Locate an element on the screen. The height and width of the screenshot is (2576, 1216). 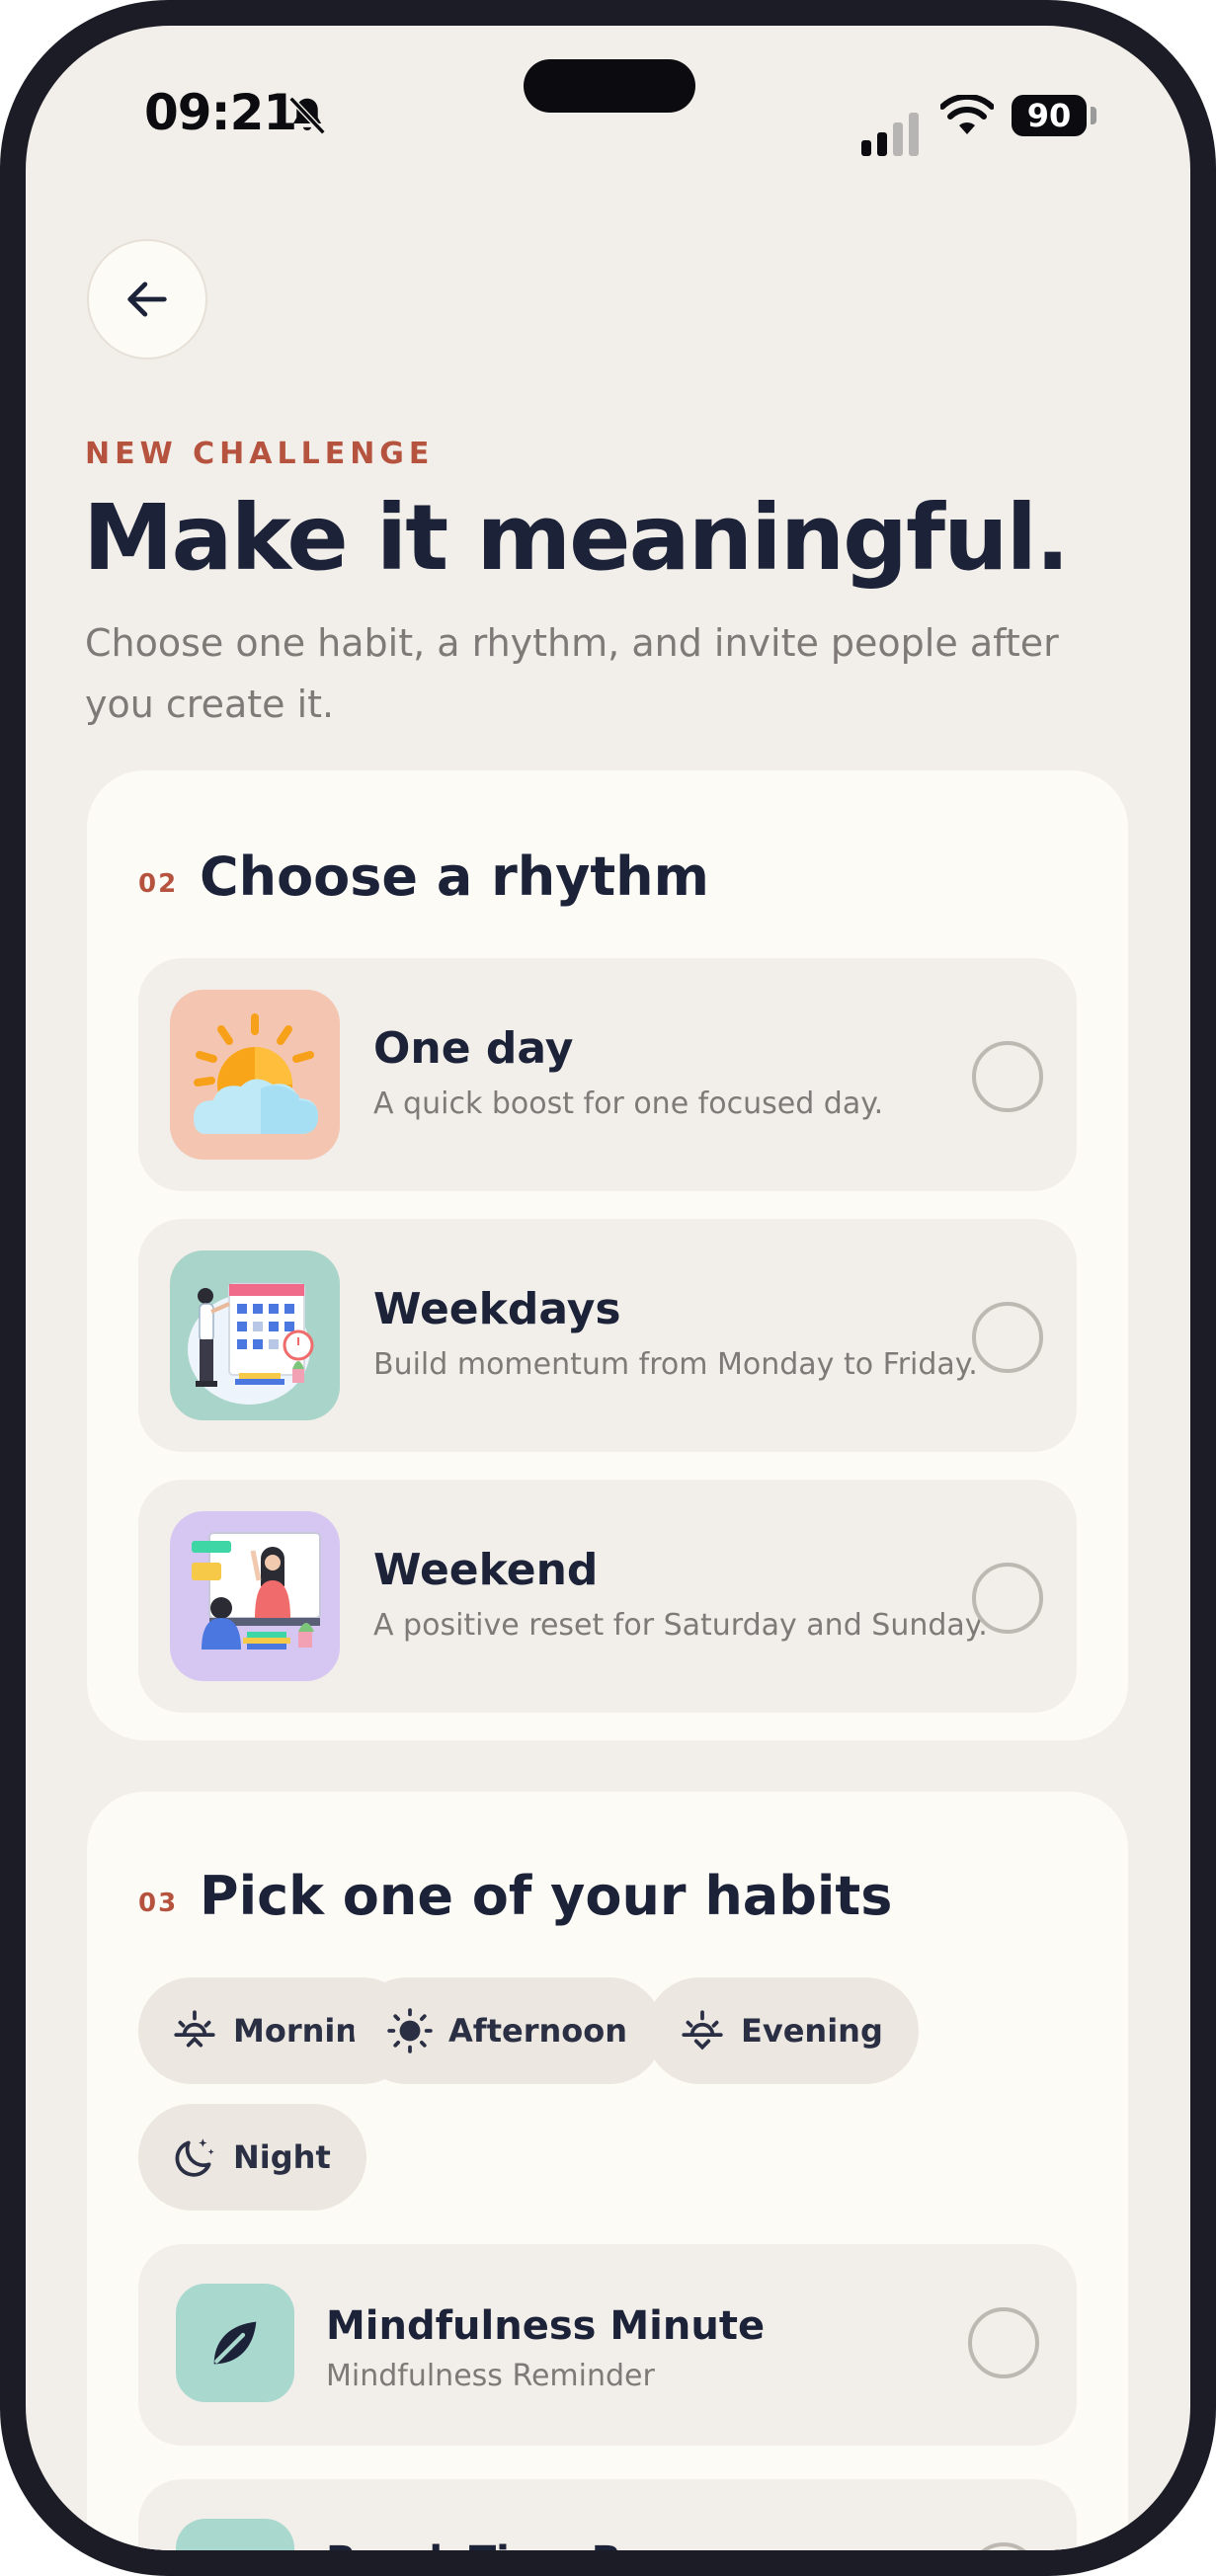
filter-chip-night: Night is located at coordinates (252, 2157).